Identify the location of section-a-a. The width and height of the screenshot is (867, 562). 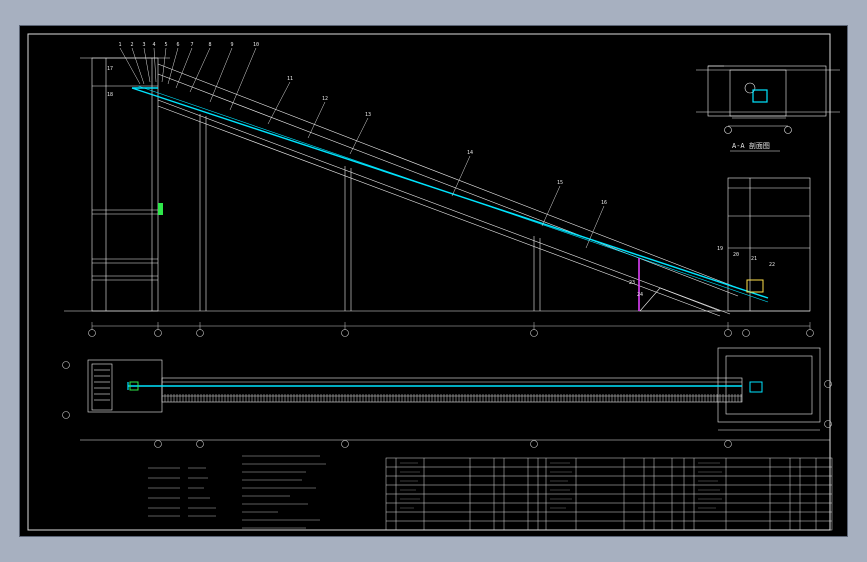
(768, 99).